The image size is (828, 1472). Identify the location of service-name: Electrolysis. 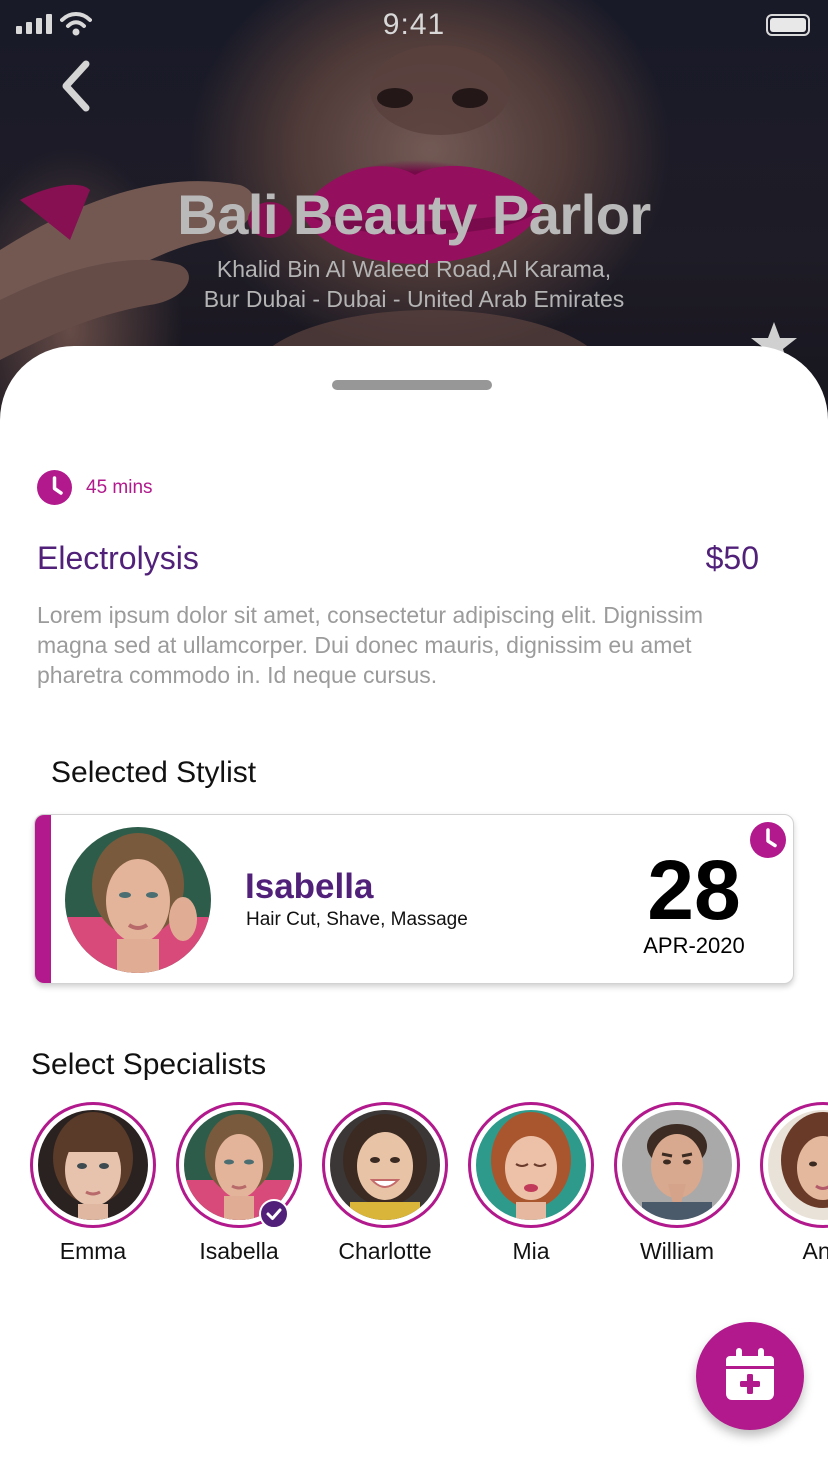
(118, 558).